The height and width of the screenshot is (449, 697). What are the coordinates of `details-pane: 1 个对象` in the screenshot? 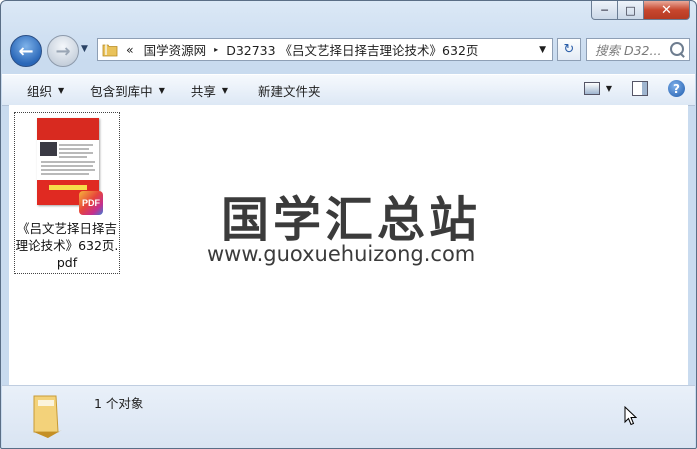 It's located at (348, 416).